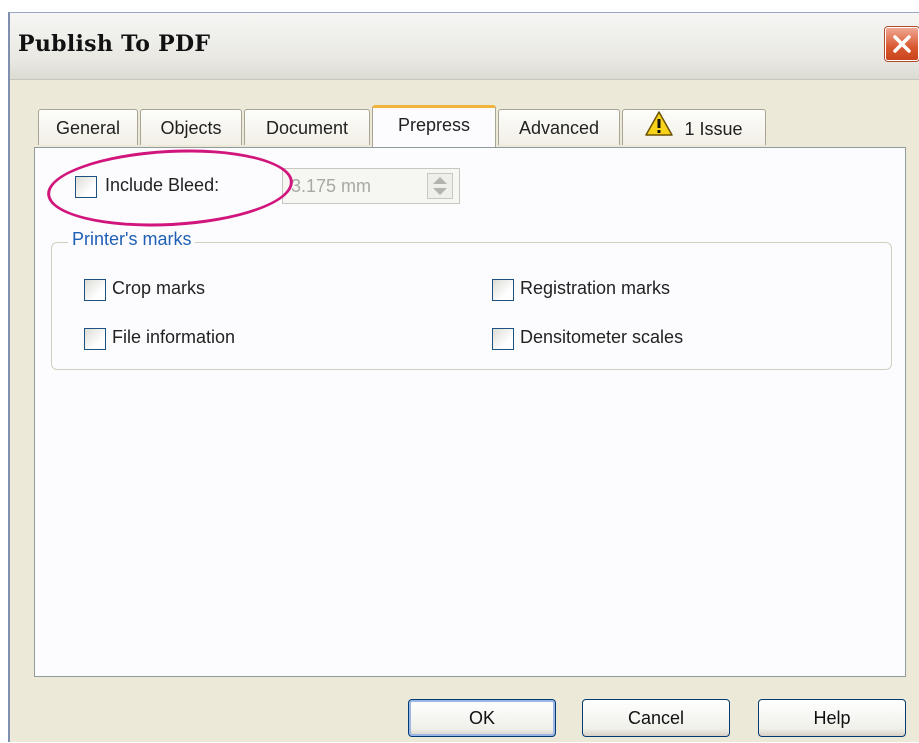 This screenshot has width=919, height=743. Describe the element at coordinates (503, 290) in the screenshot. I see `registration-marks-checkbox` at that location.